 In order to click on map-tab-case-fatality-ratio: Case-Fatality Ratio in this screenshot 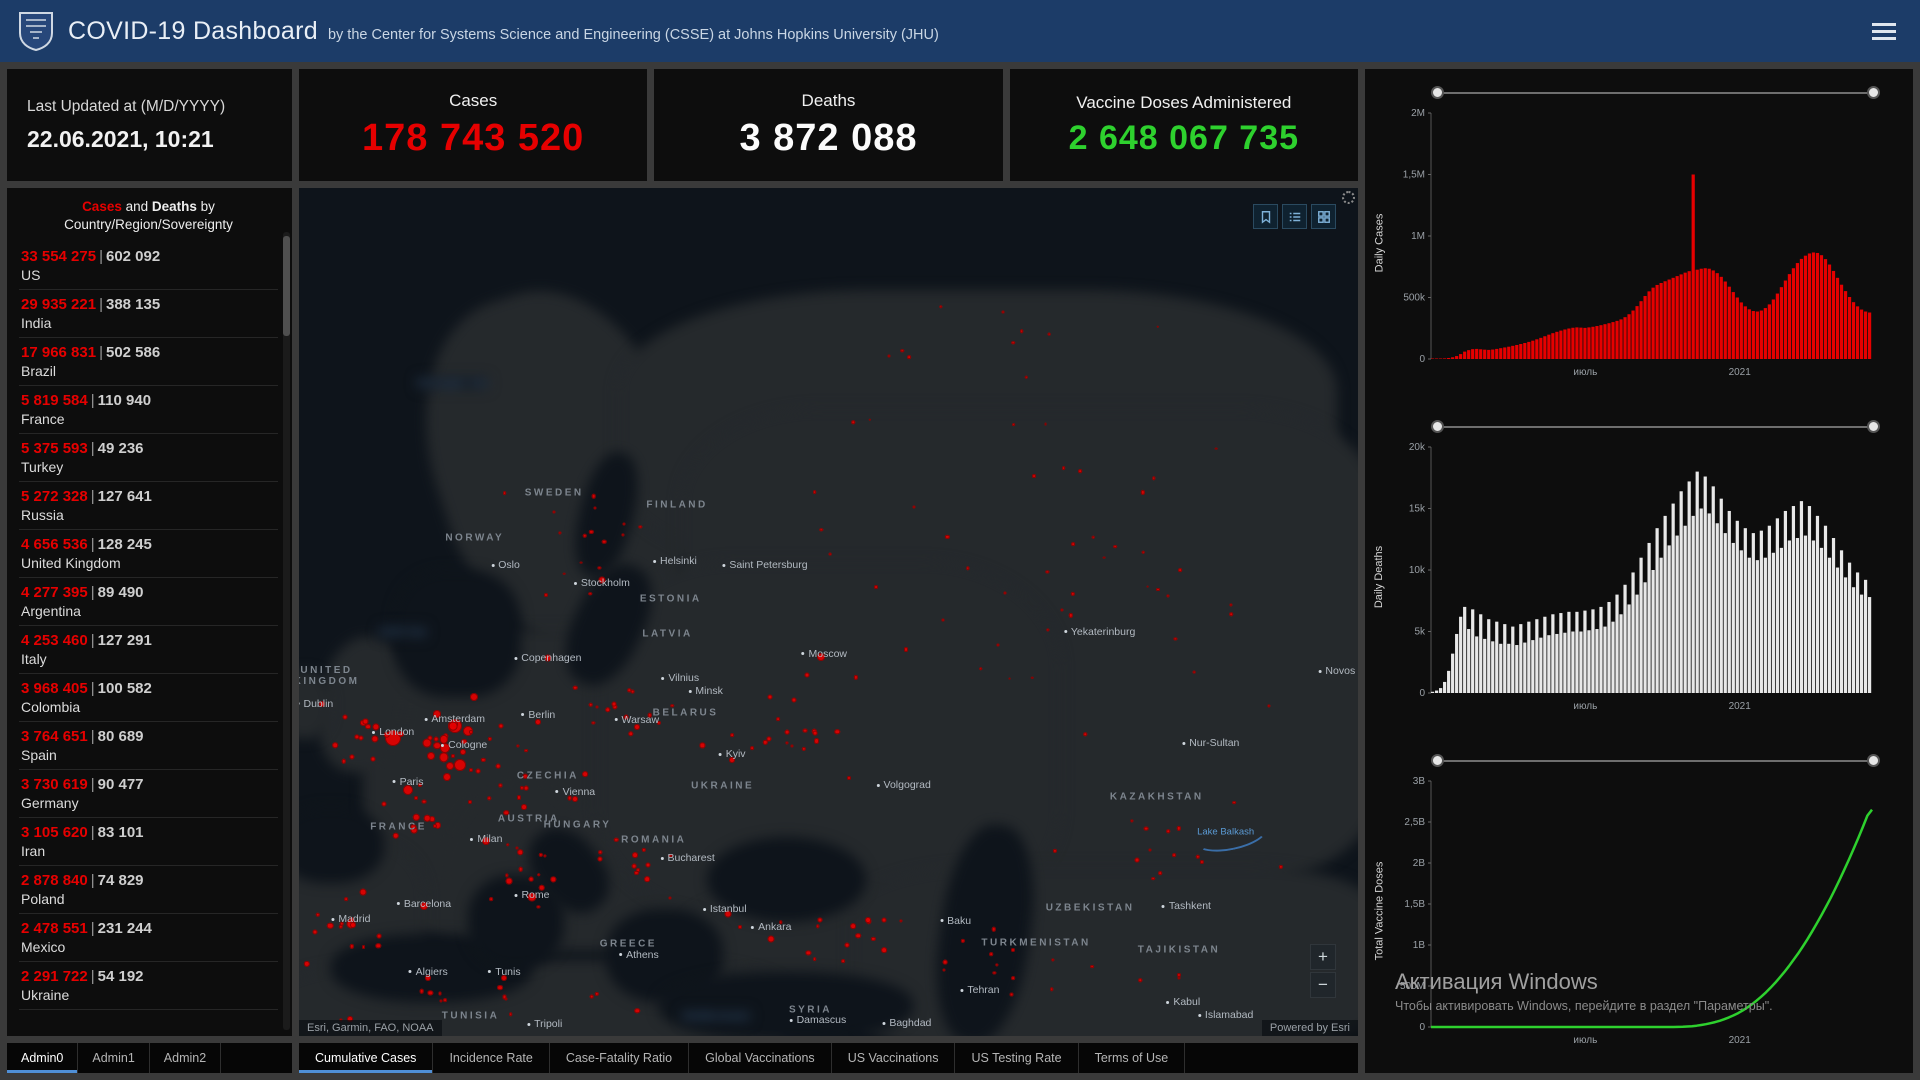, I will do `click(620, 1058)`.